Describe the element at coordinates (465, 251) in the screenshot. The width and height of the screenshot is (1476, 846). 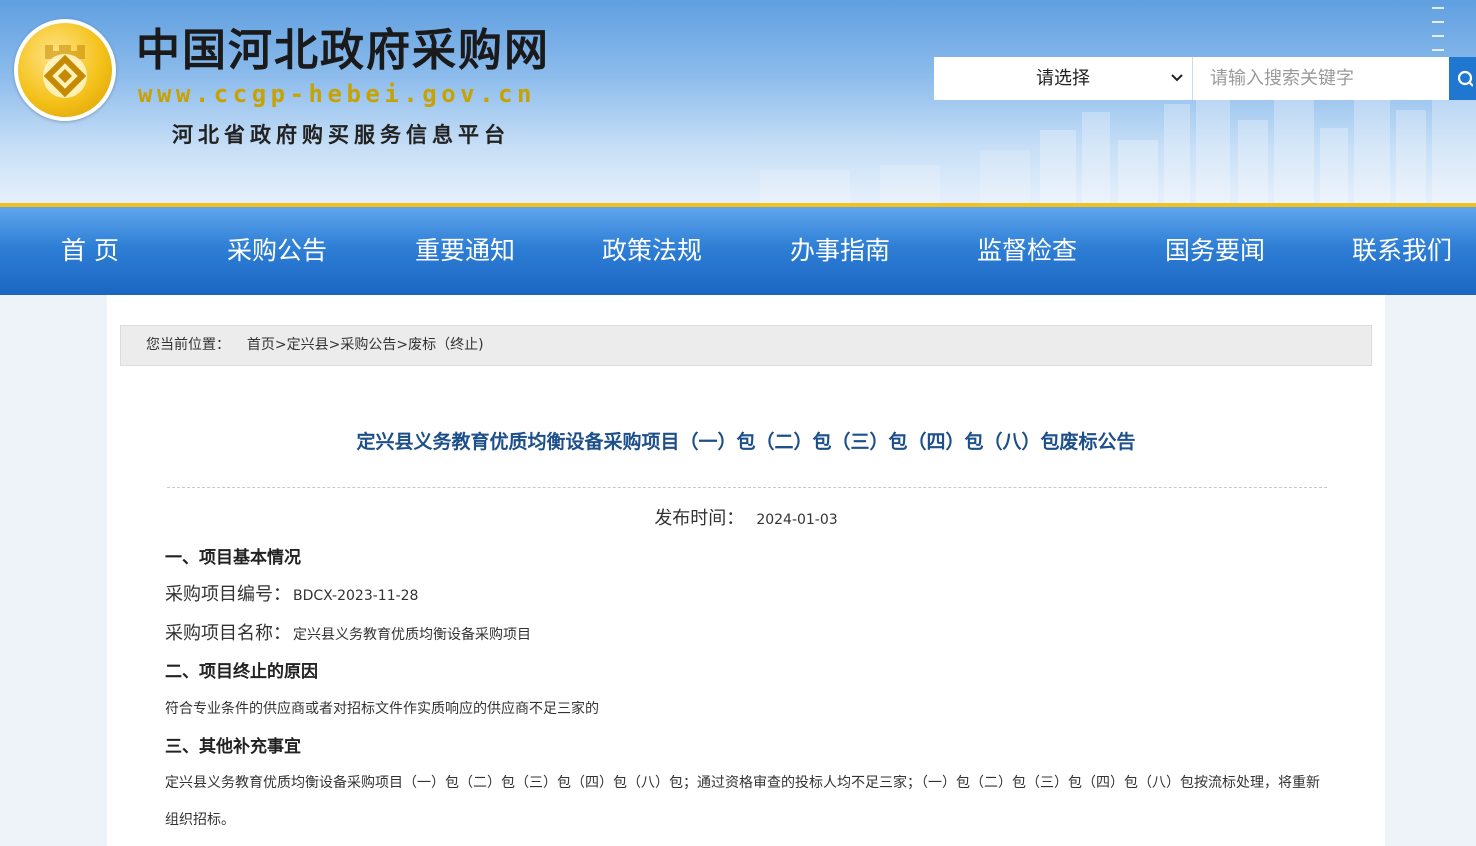
I see `nav-item-important-notices: 重要通知` at that location.